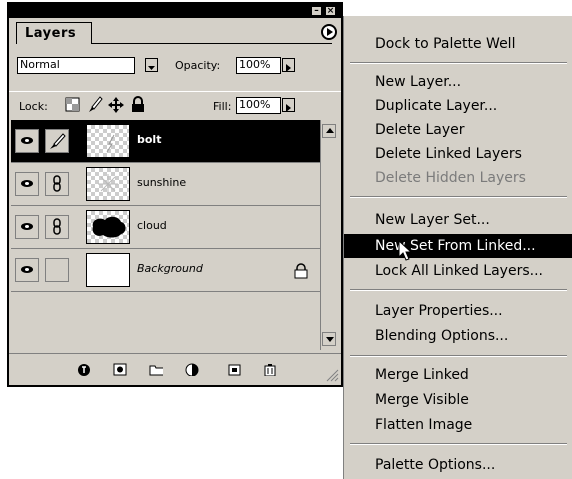 The image size is (572, 479). Describe the element at coordinates (212, 43) in the screenshot. I see `tab-divider` at that location.